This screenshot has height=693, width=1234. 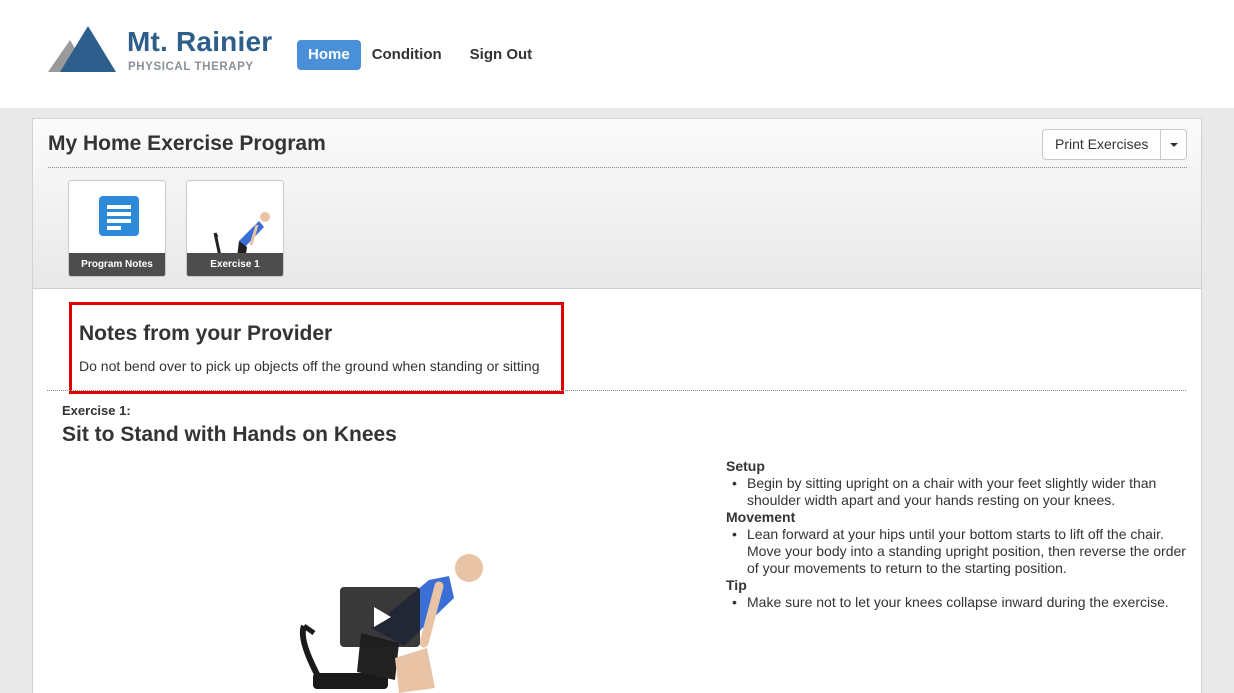 What do you see at coordinates (96, 410) in the screenshot?
I see `exercise-label: Exercise 1:` at bounding box center [96, 410].